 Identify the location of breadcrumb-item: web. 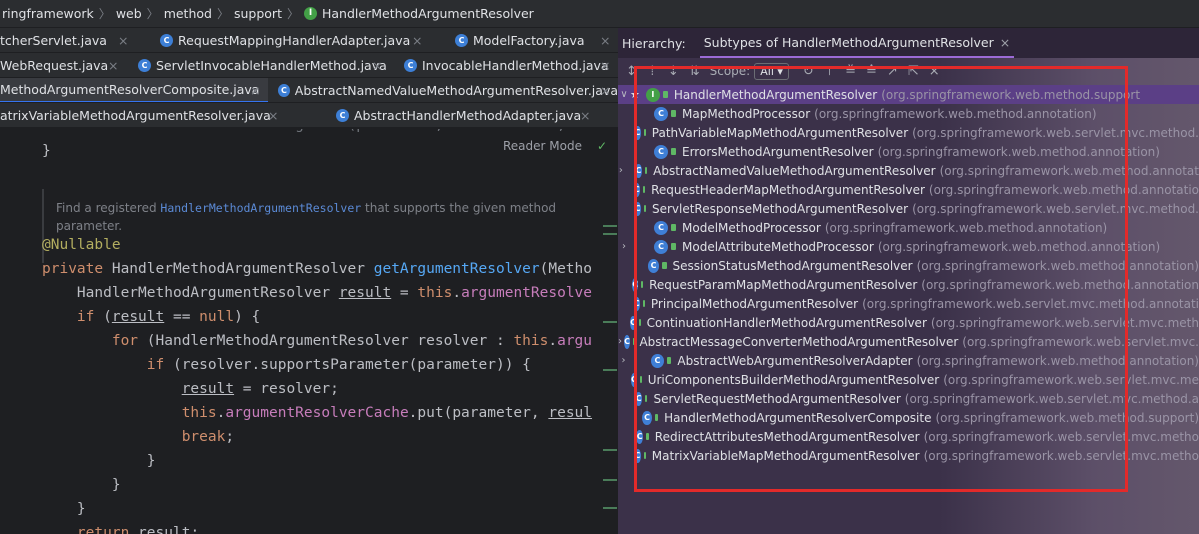
(129, 13).